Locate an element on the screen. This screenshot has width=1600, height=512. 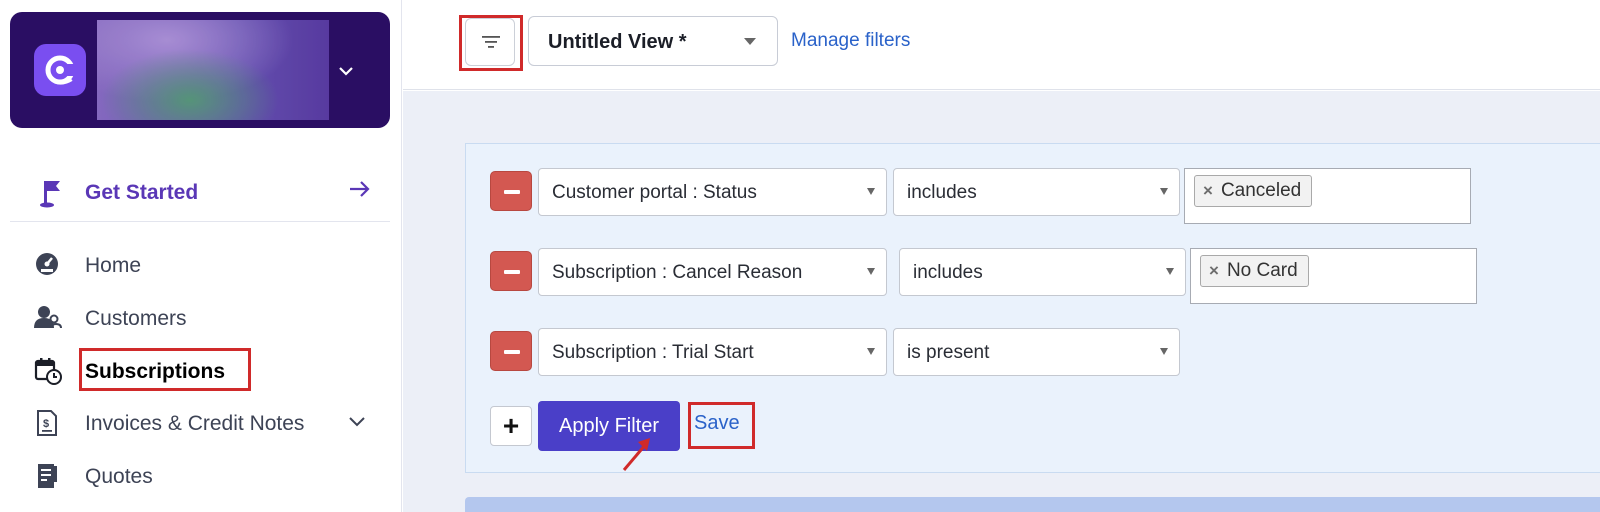
filter-field-value: Subscription : Cancel Reason is located at coordinates (677, 272).